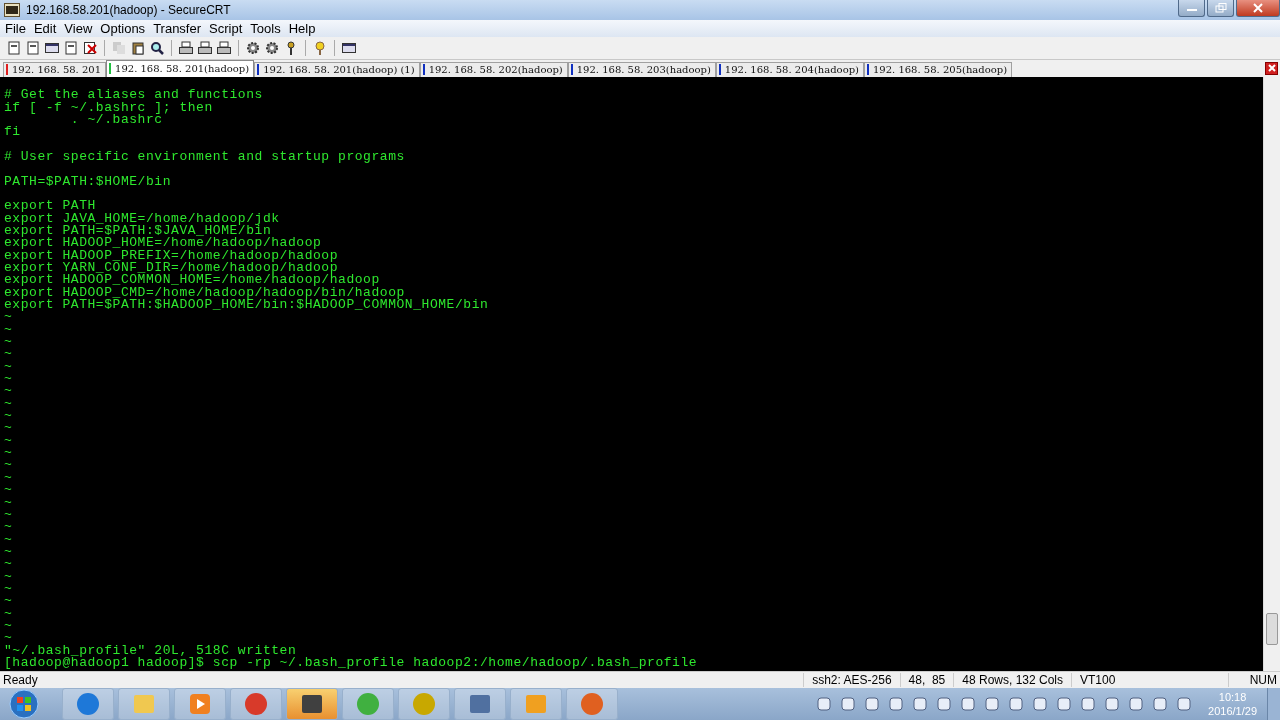 This screenshot has width=1280, height=720. I want to click on session-tab: 192. 168. 58. 203(hadoop), so click(641, 69).